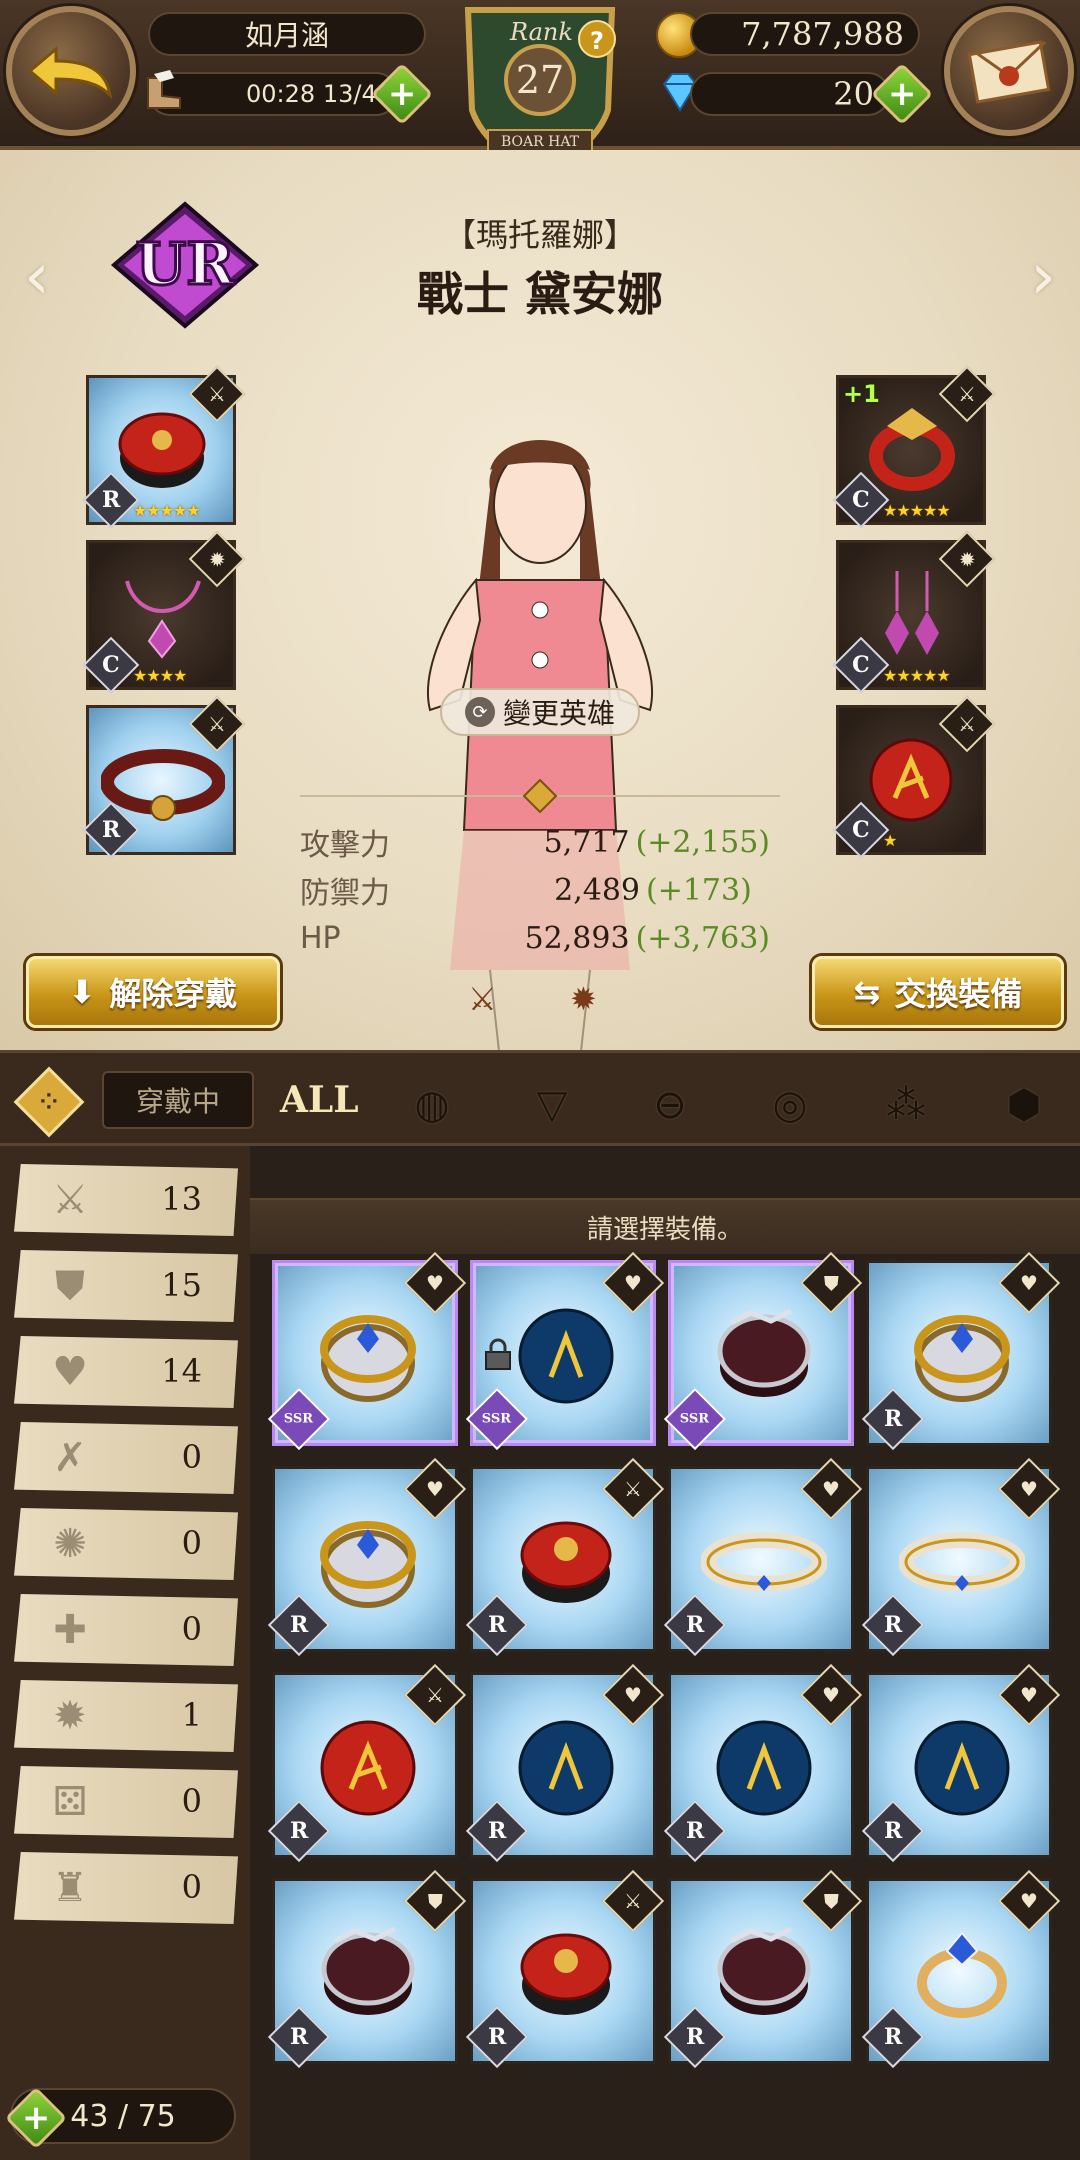 This screenshot has height=2160, width=1080. I want to click on heart-icon: ♥, so click(70, 1372).